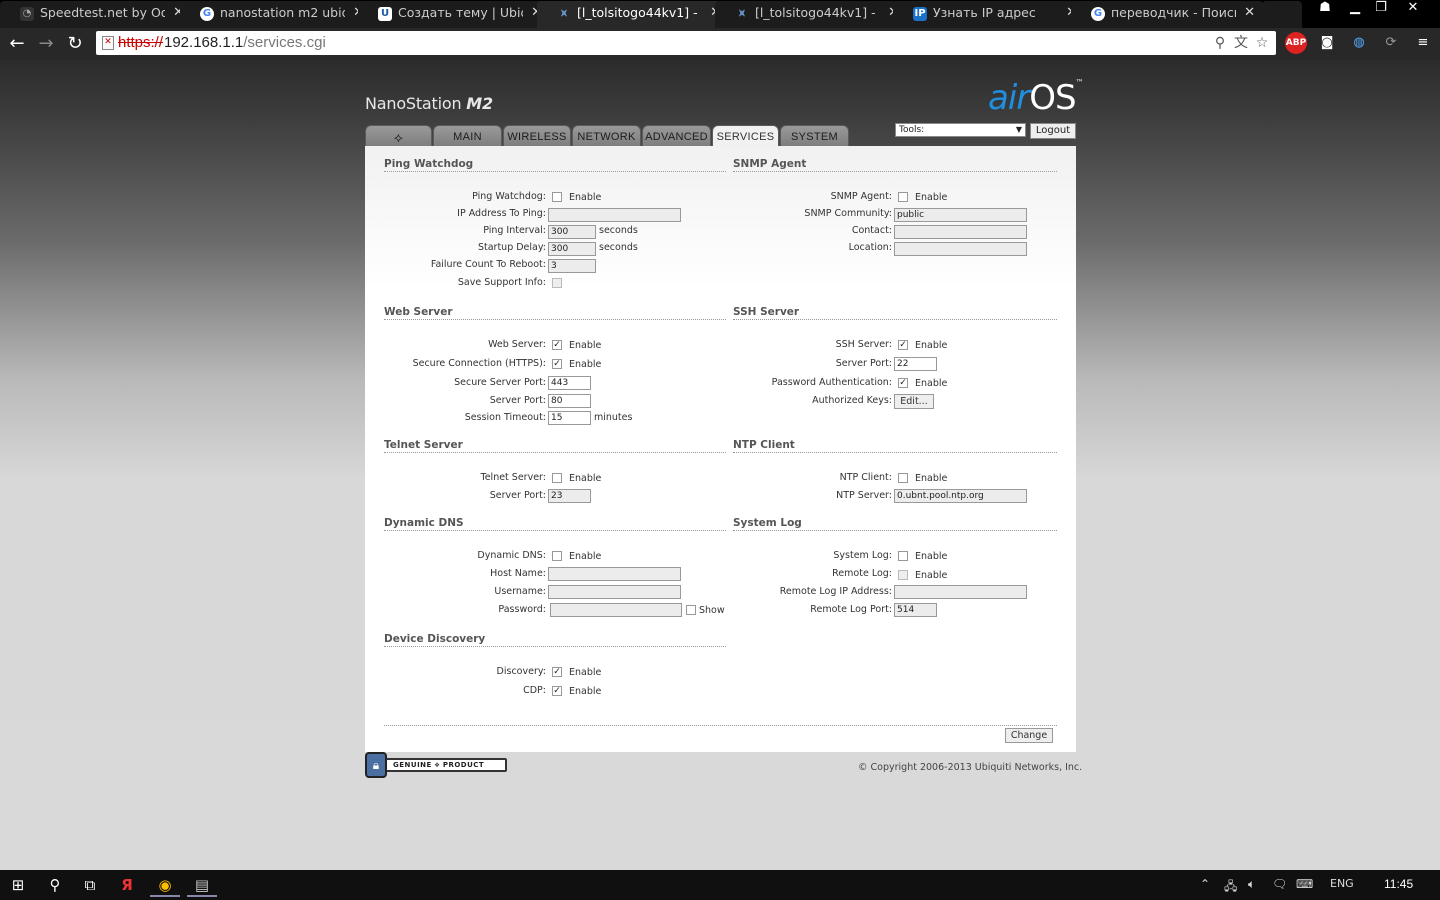  I want to click on windows-start-icon: ⊞, so click(18, 885).